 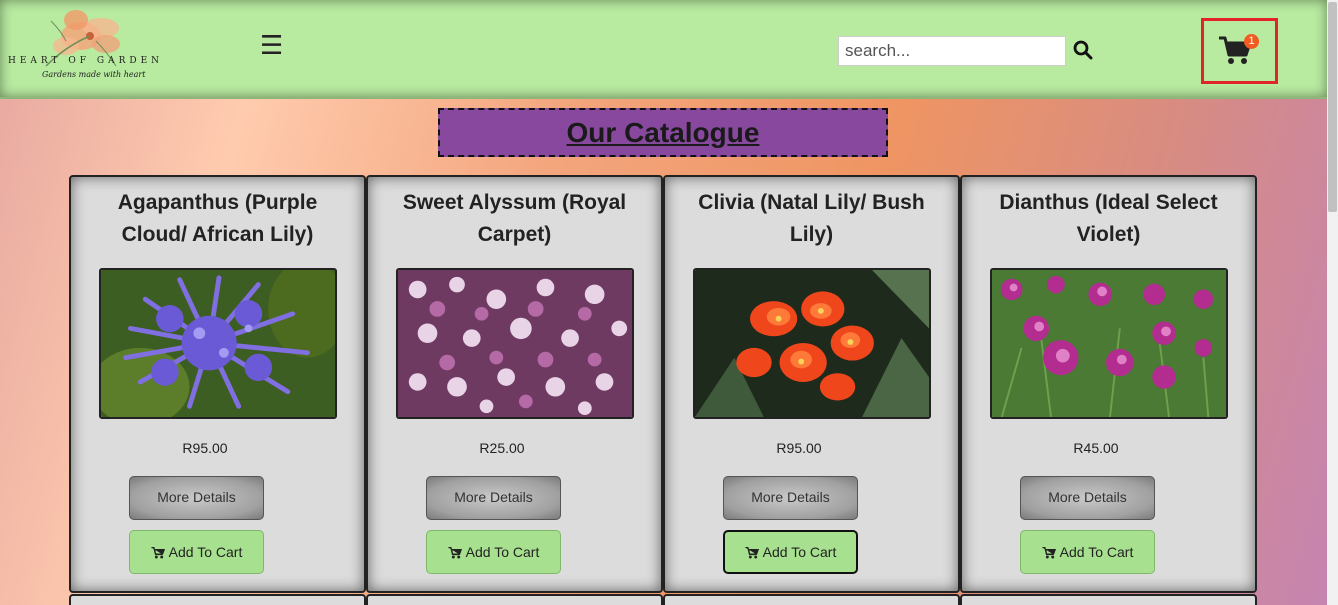 I want to click on search-icon, so click(x=1084, y=51).